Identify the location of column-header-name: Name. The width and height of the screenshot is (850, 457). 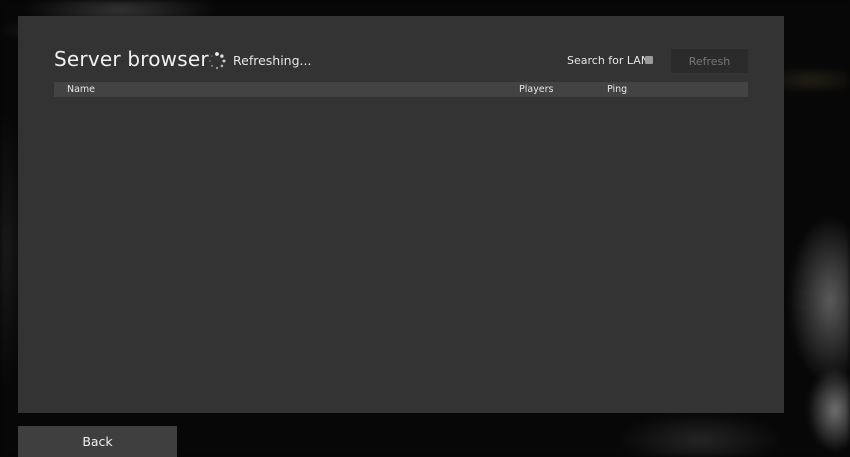
(81, 89).